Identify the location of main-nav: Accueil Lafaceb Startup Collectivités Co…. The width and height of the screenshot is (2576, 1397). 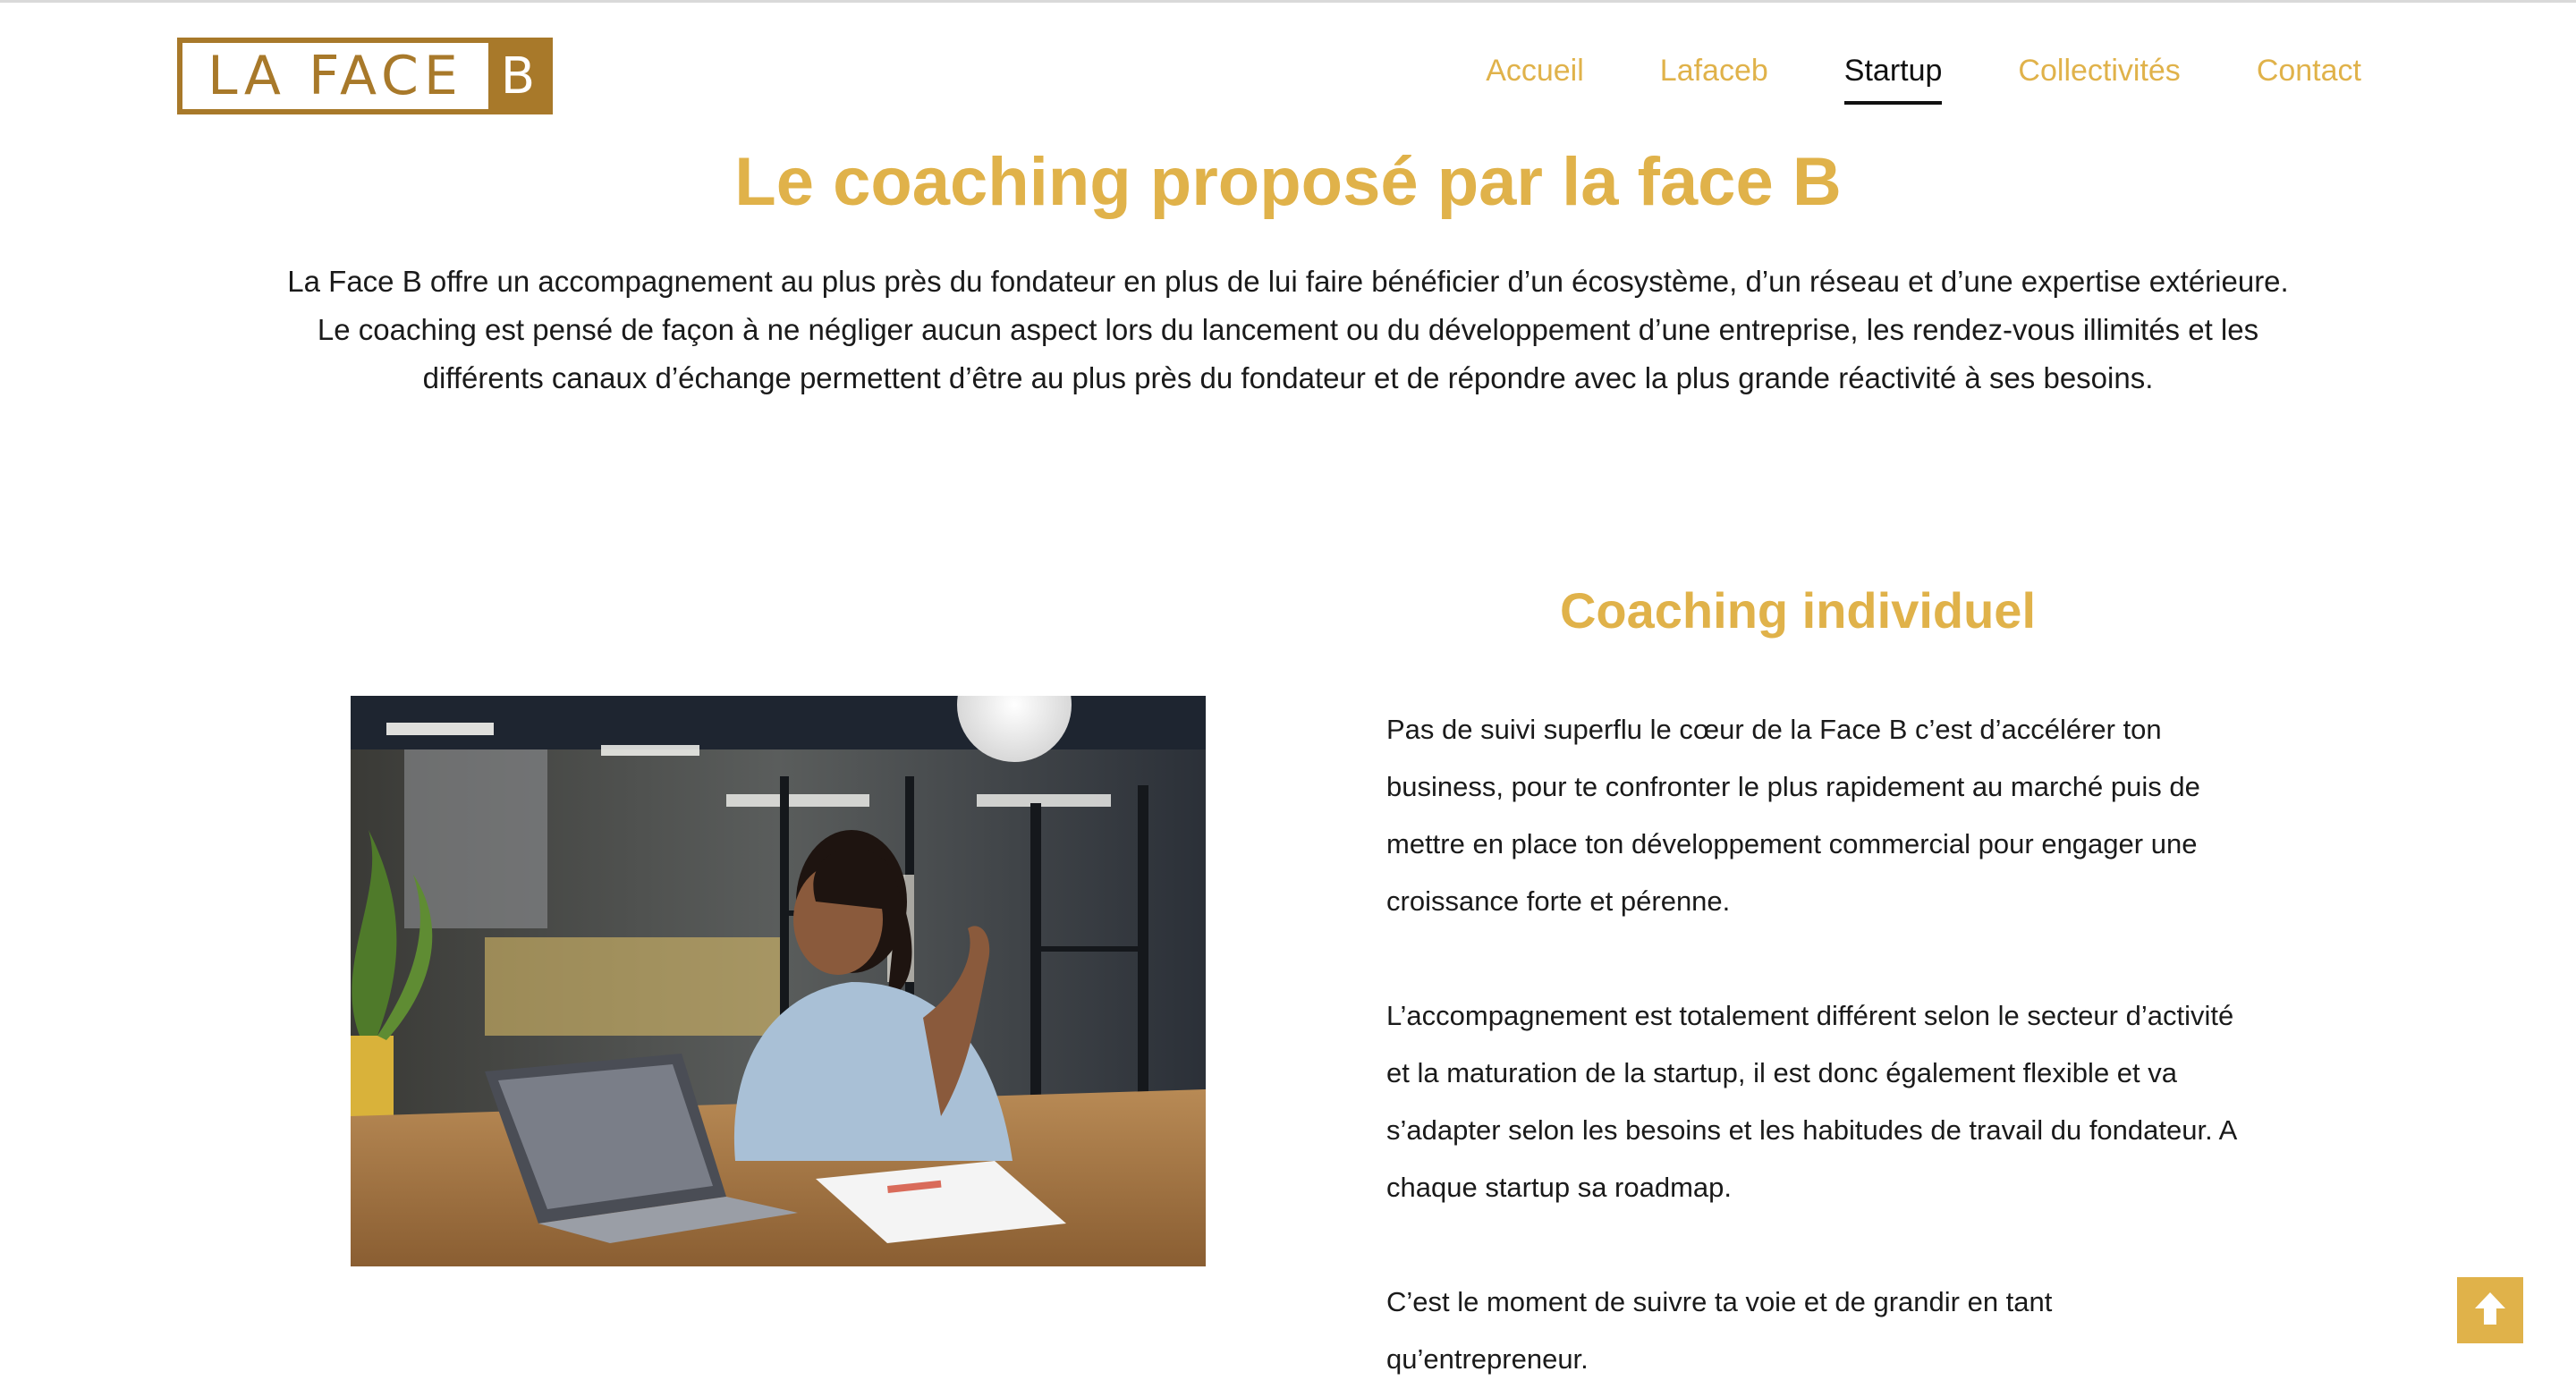
(1923, 79).